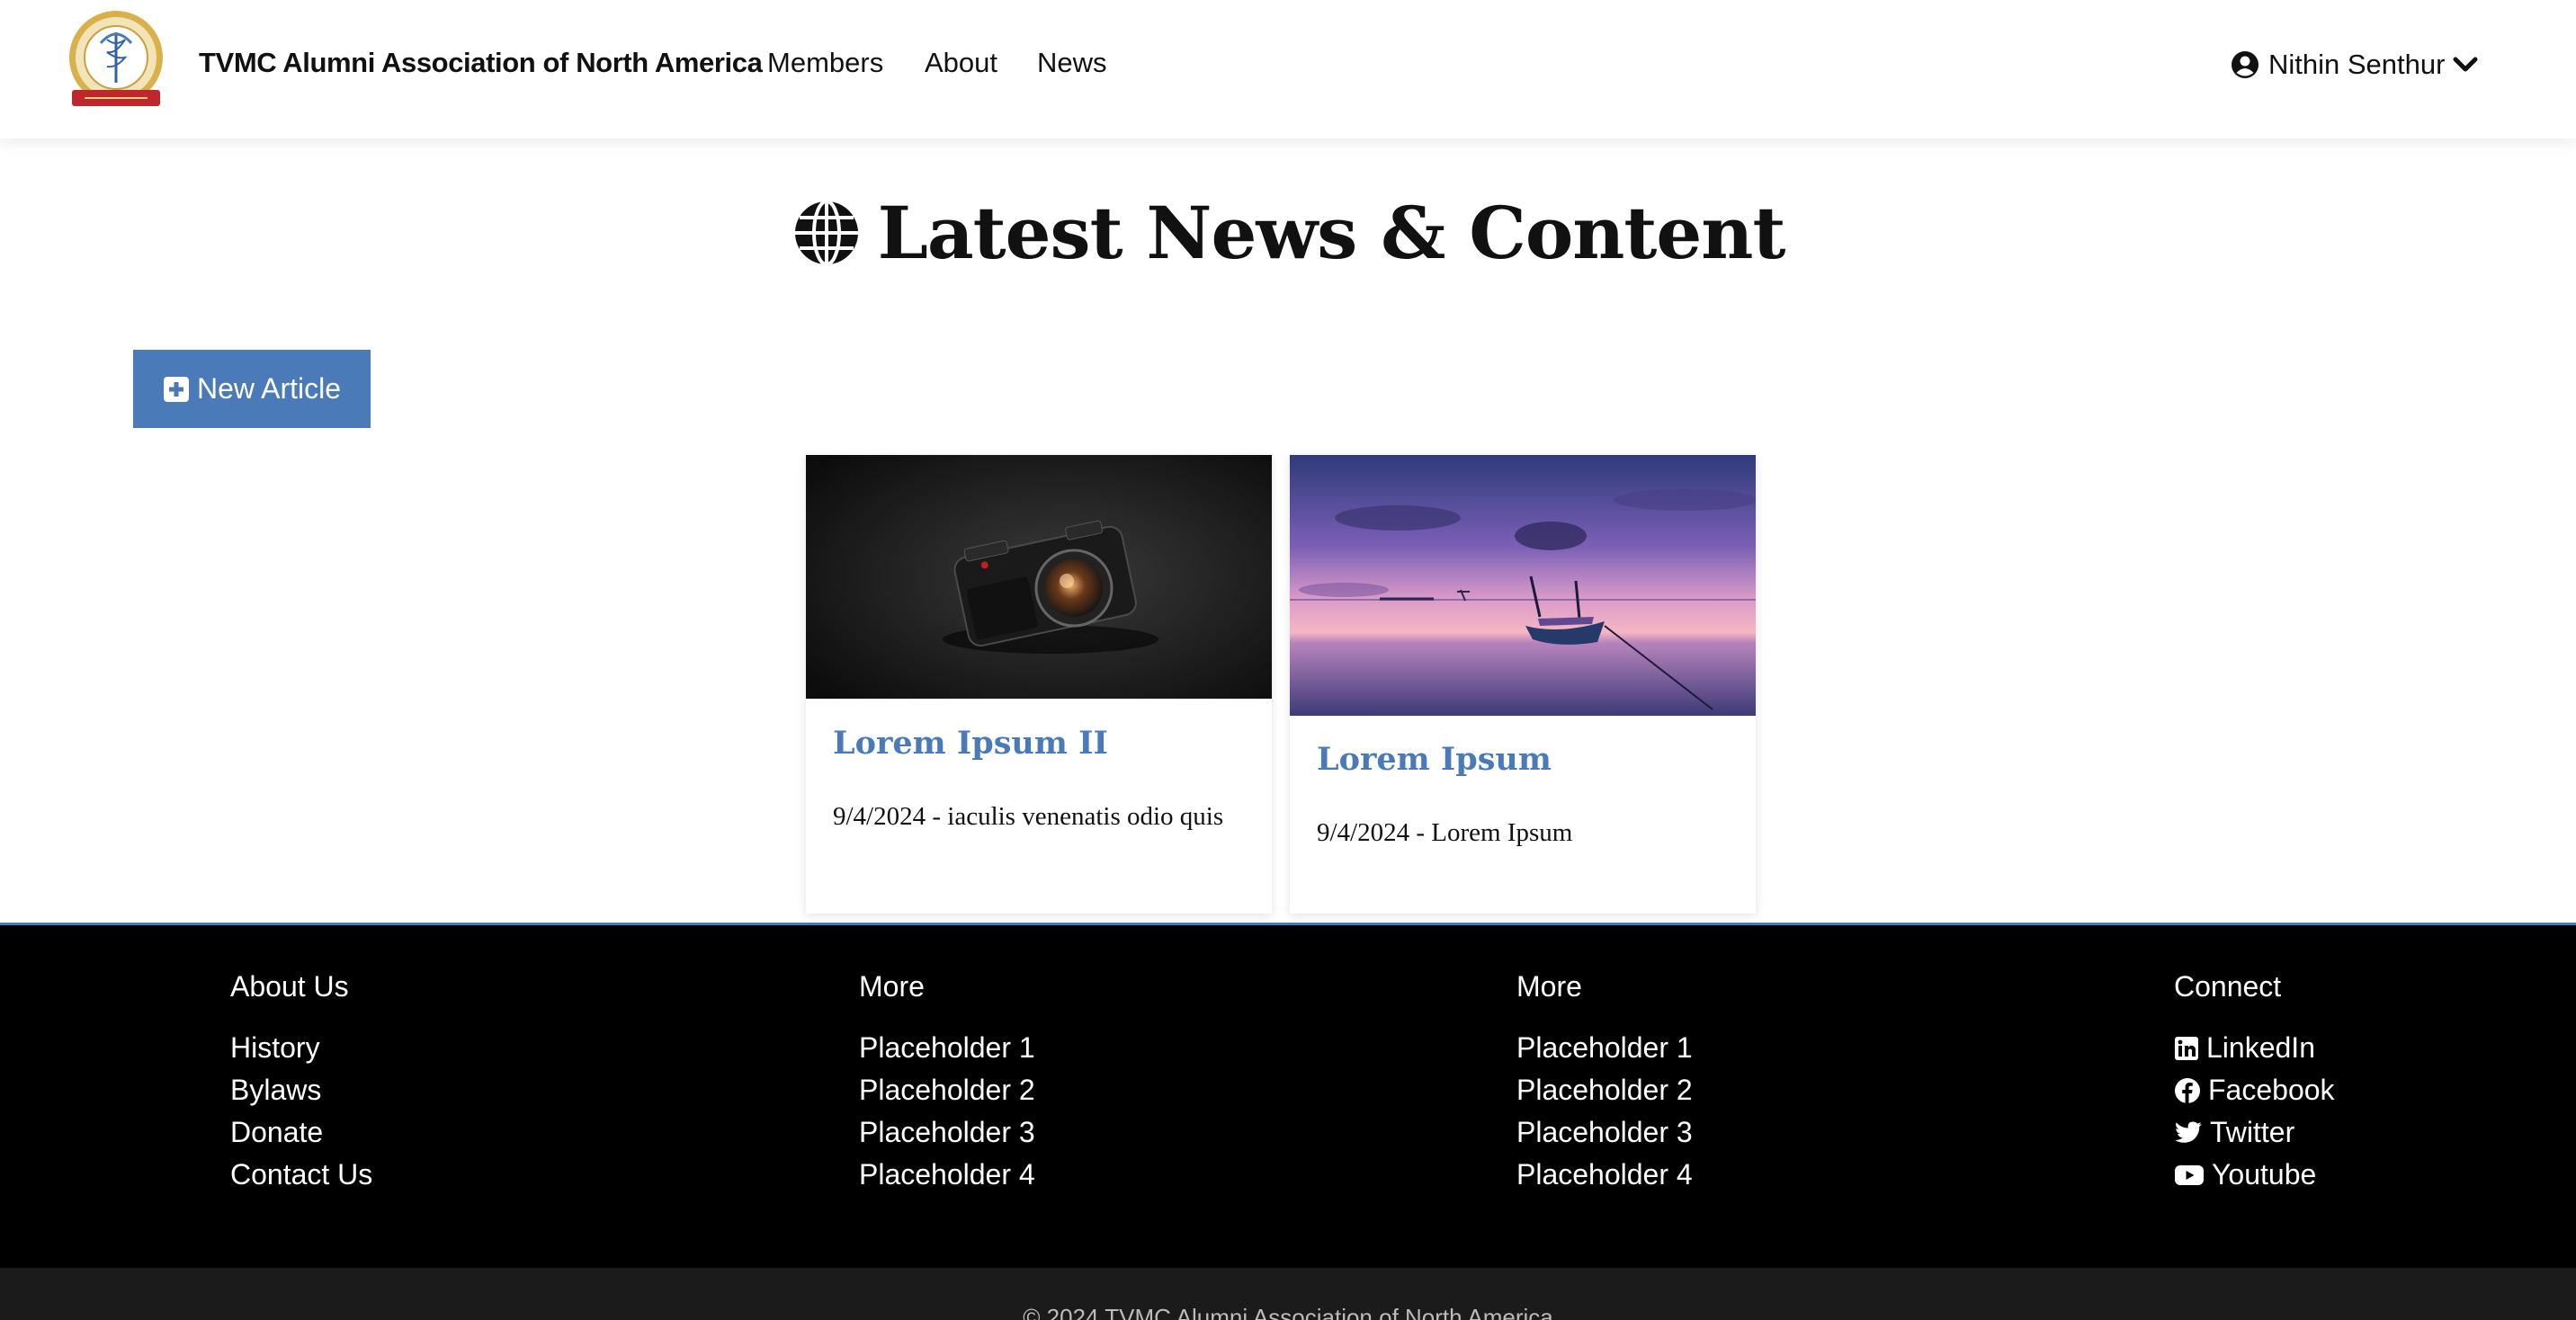  What do you see at coordinates (2187, 1090) in the screenshot?
I see `facebook-icon` at bounding box center [2187, 1090].